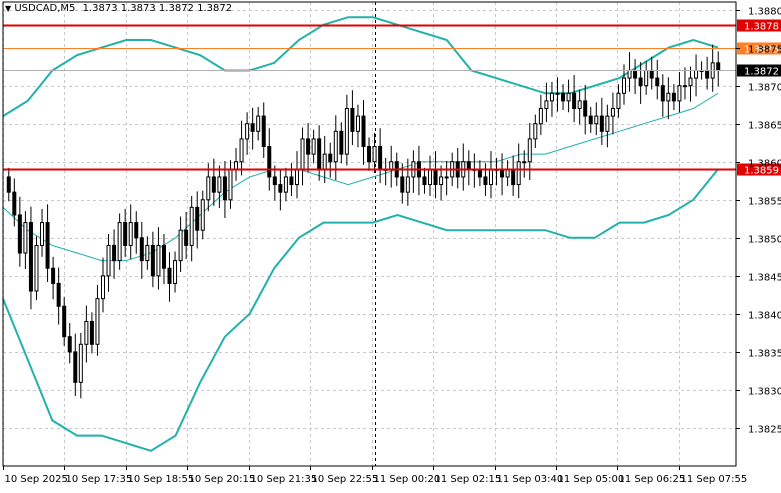 Image resolution: width=781 pixels, height=493 pixels. I want to click on price-level-label: 1.3878, so click(761, 27).